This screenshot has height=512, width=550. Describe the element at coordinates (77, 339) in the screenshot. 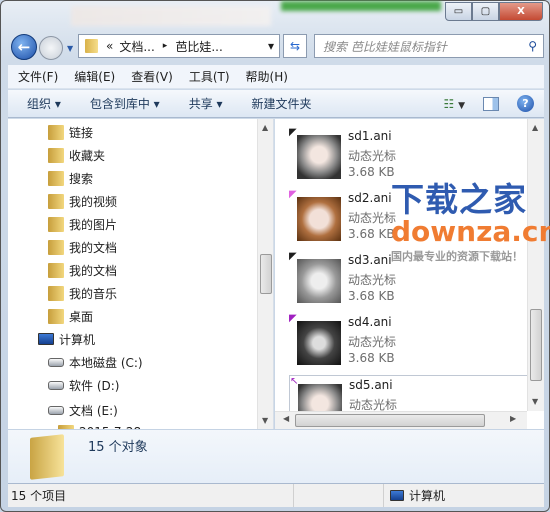

I see `tree-label: 计算机` at that location.